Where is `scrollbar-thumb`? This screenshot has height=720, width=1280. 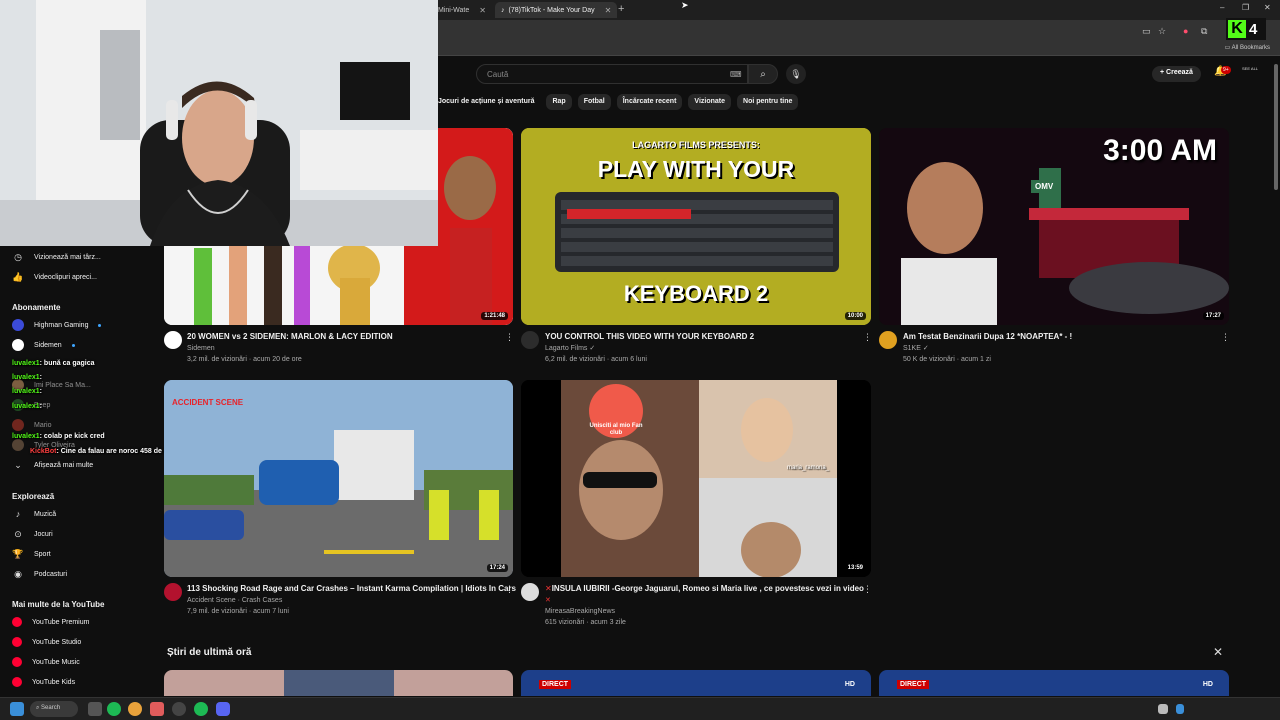
scrollbar-thumb is located at coordinates (1276, 127).